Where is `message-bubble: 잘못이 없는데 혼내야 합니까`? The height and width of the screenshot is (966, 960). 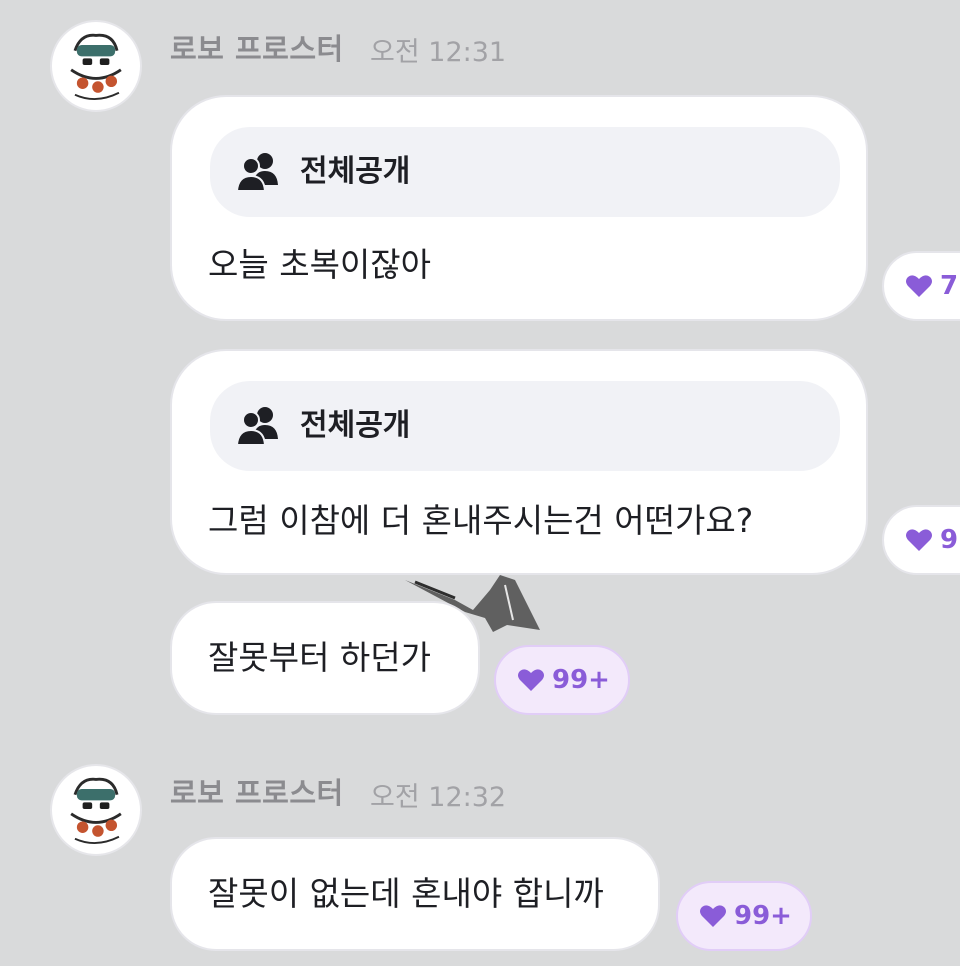
message-bubble: 잘못이 없는데 혼내야 합니까 is located at coordinates (415, 894).